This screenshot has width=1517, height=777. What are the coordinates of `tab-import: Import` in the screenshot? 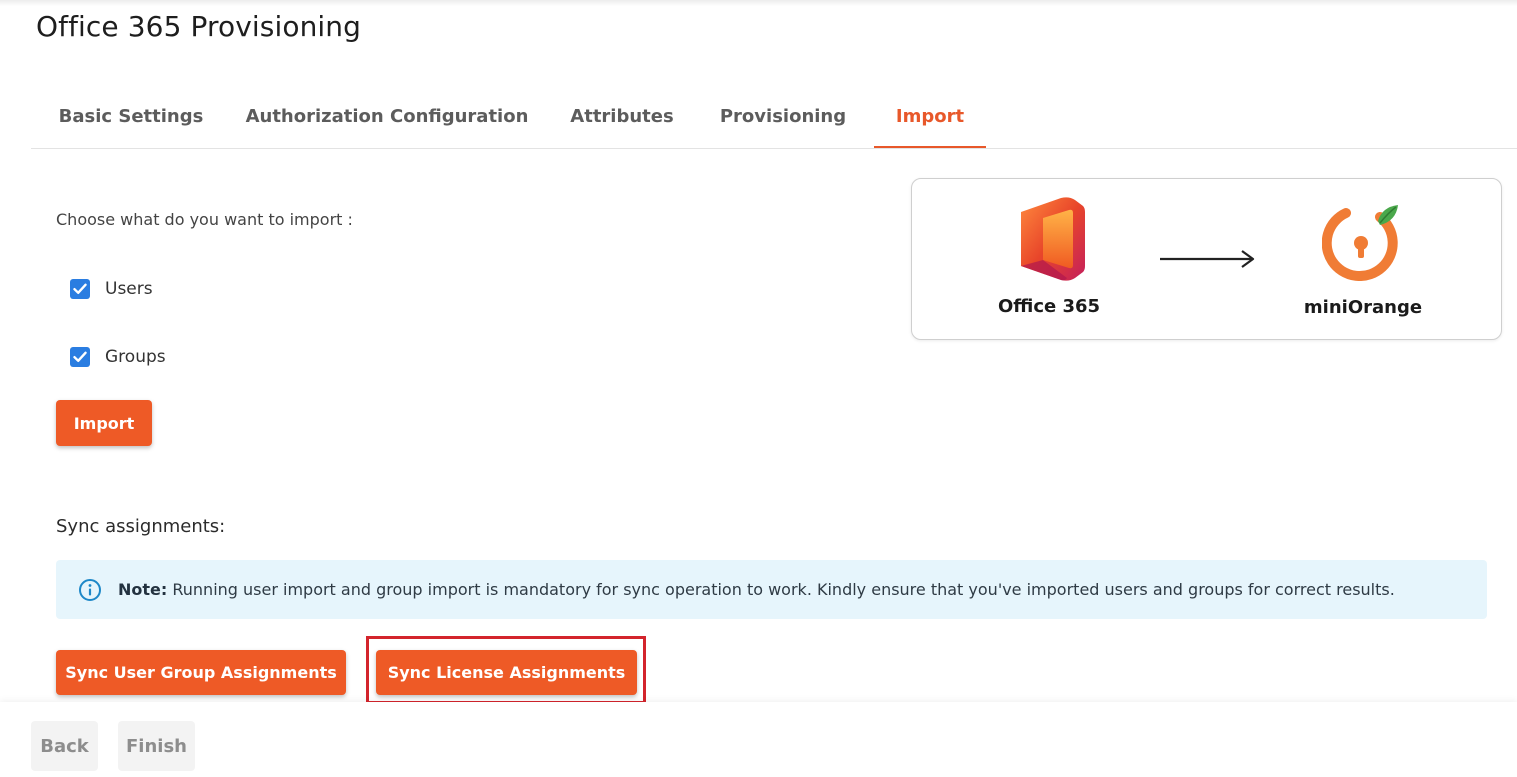 It's located at (930, 117).